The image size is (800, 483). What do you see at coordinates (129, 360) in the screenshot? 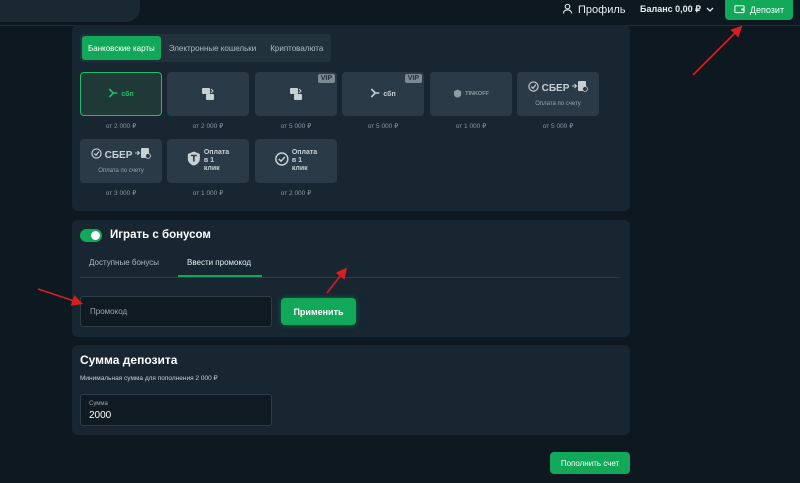
I see `deposit-sum-title: Сумма депозита` at bounding box center [129, 360].